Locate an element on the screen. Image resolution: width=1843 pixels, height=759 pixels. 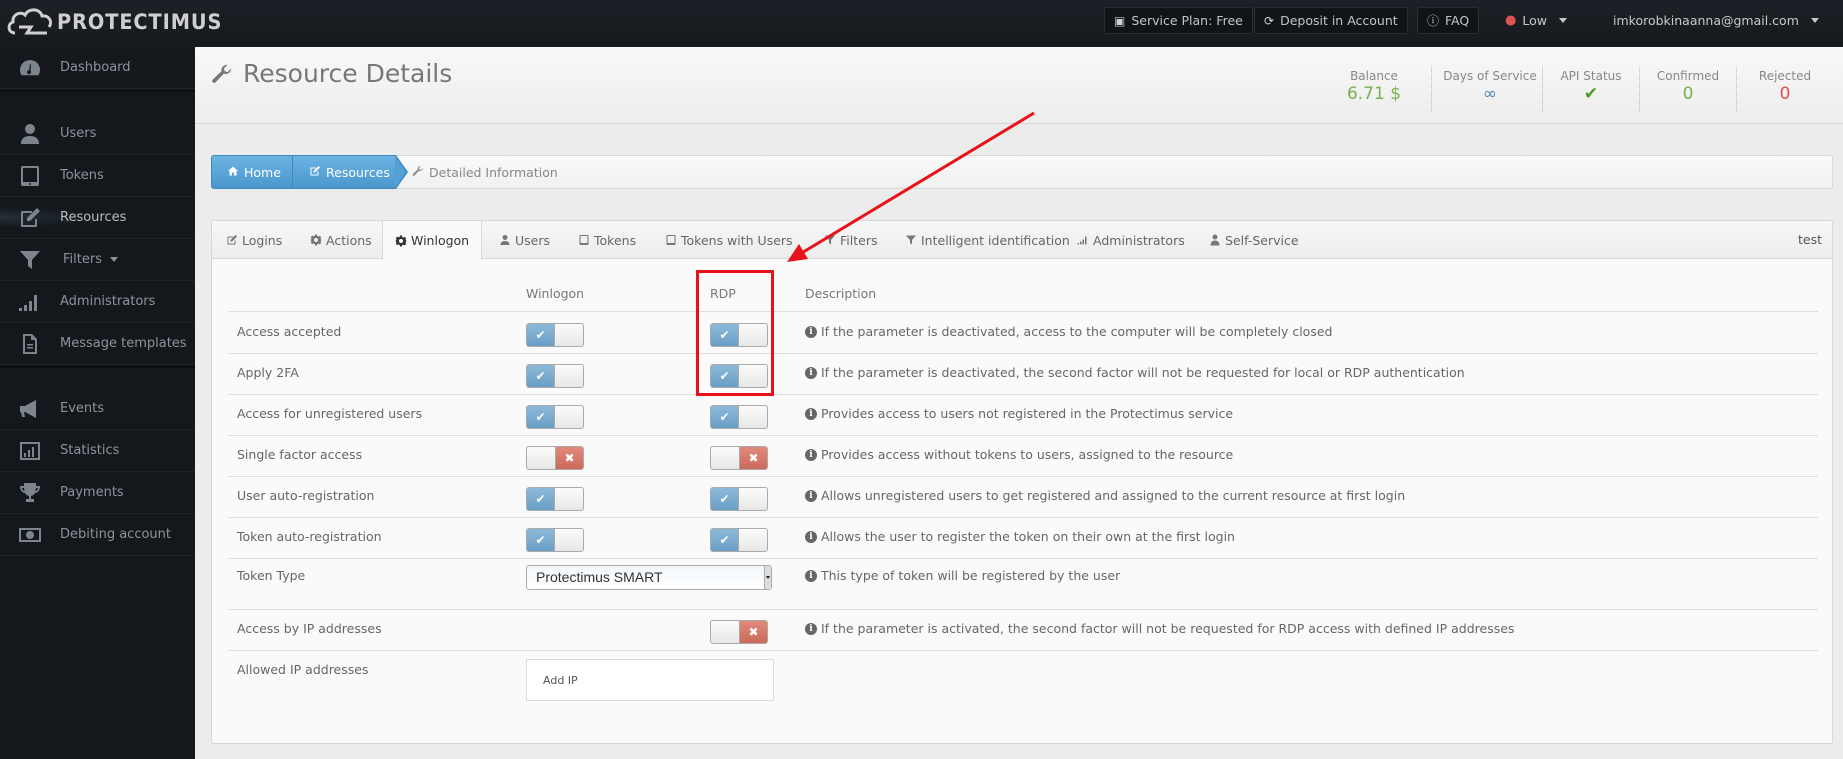
token-type-select: Protectimus SMART is located at coordinates (649, 577).